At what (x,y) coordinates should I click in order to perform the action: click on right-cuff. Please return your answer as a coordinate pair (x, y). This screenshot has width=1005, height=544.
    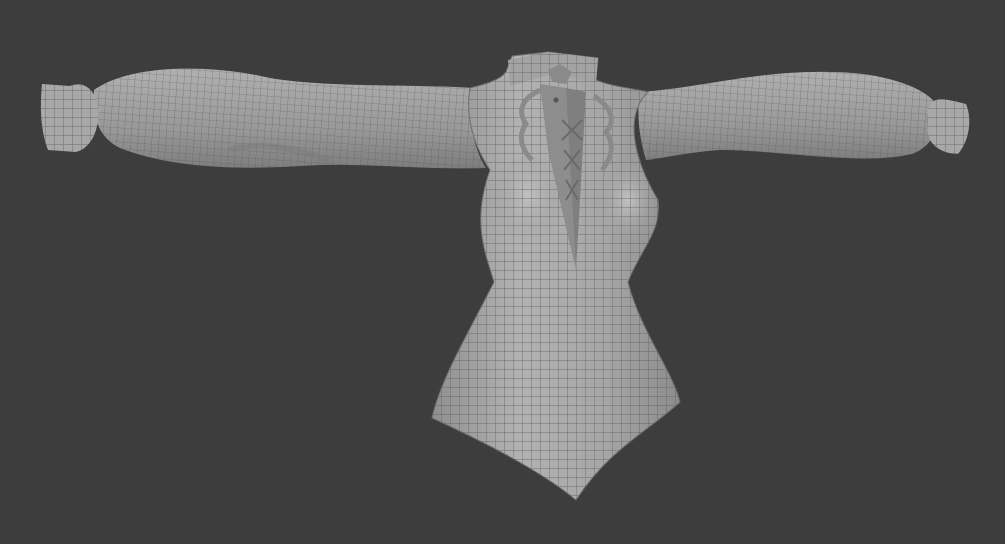
    Looking at the image, I should click on (948, 126).